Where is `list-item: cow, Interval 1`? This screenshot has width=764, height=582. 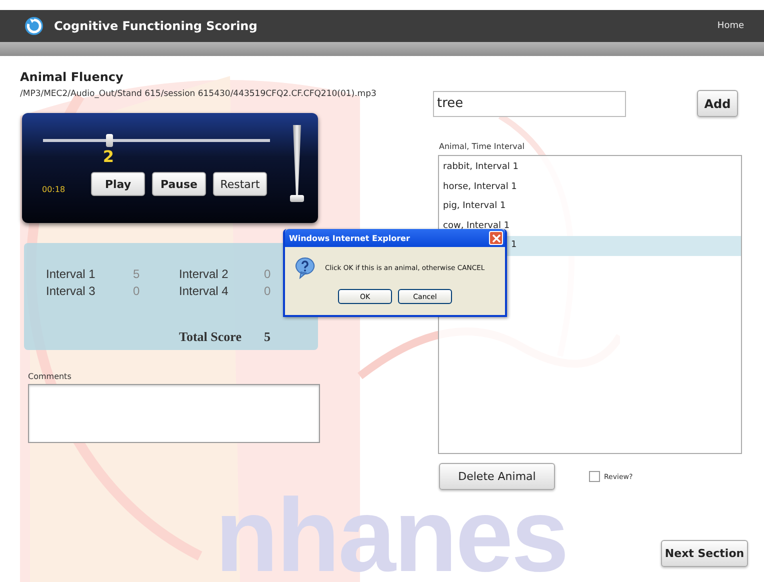 list-item: cow, Interval 1 is located at coordinates (590, 226).